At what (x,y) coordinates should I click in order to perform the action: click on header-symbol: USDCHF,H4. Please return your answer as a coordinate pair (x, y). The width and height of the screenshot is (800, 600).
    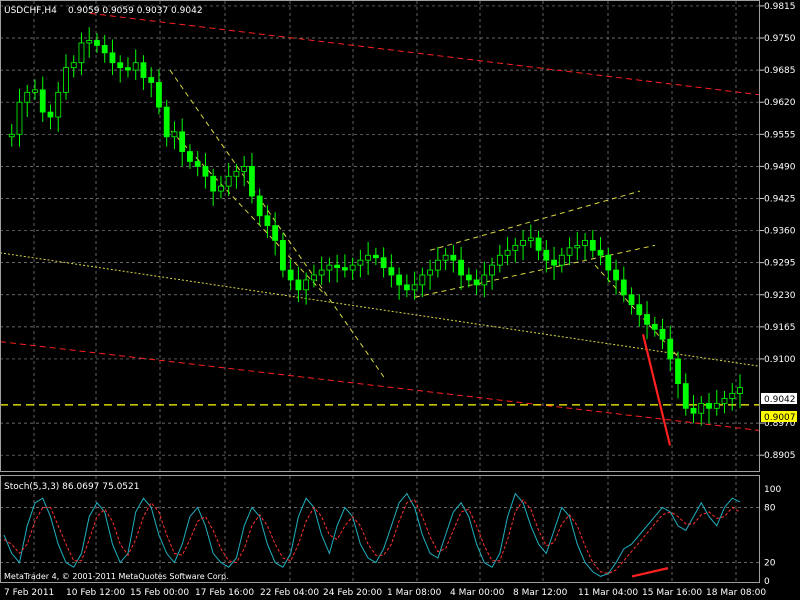
    Looking at the image, I should click on (30, 11).